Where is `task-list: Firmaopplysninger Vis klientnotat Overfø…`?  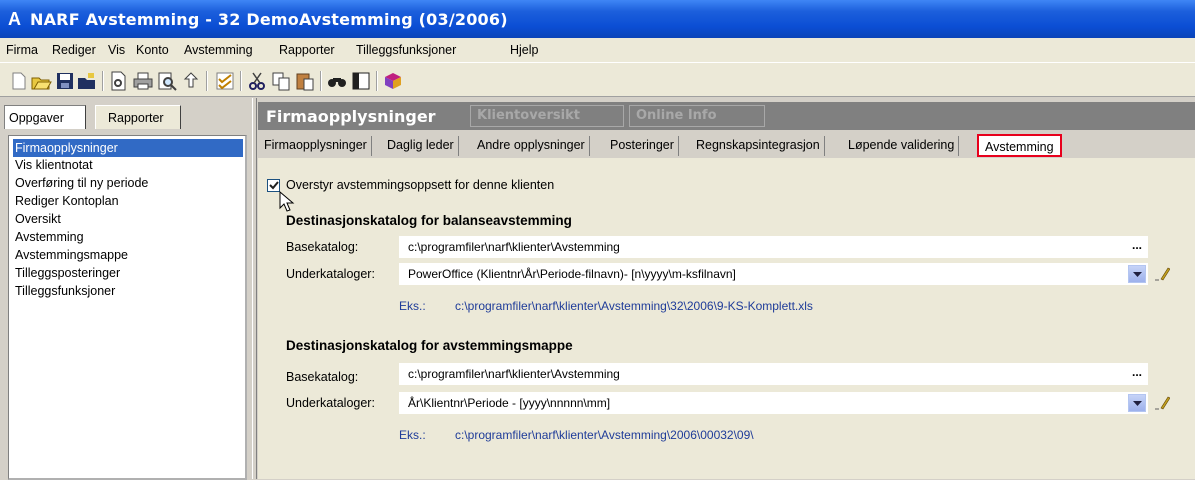 task-list: Firmaopplysninger Vis klientnotat Overfø… is located at coordinates (127, 307).